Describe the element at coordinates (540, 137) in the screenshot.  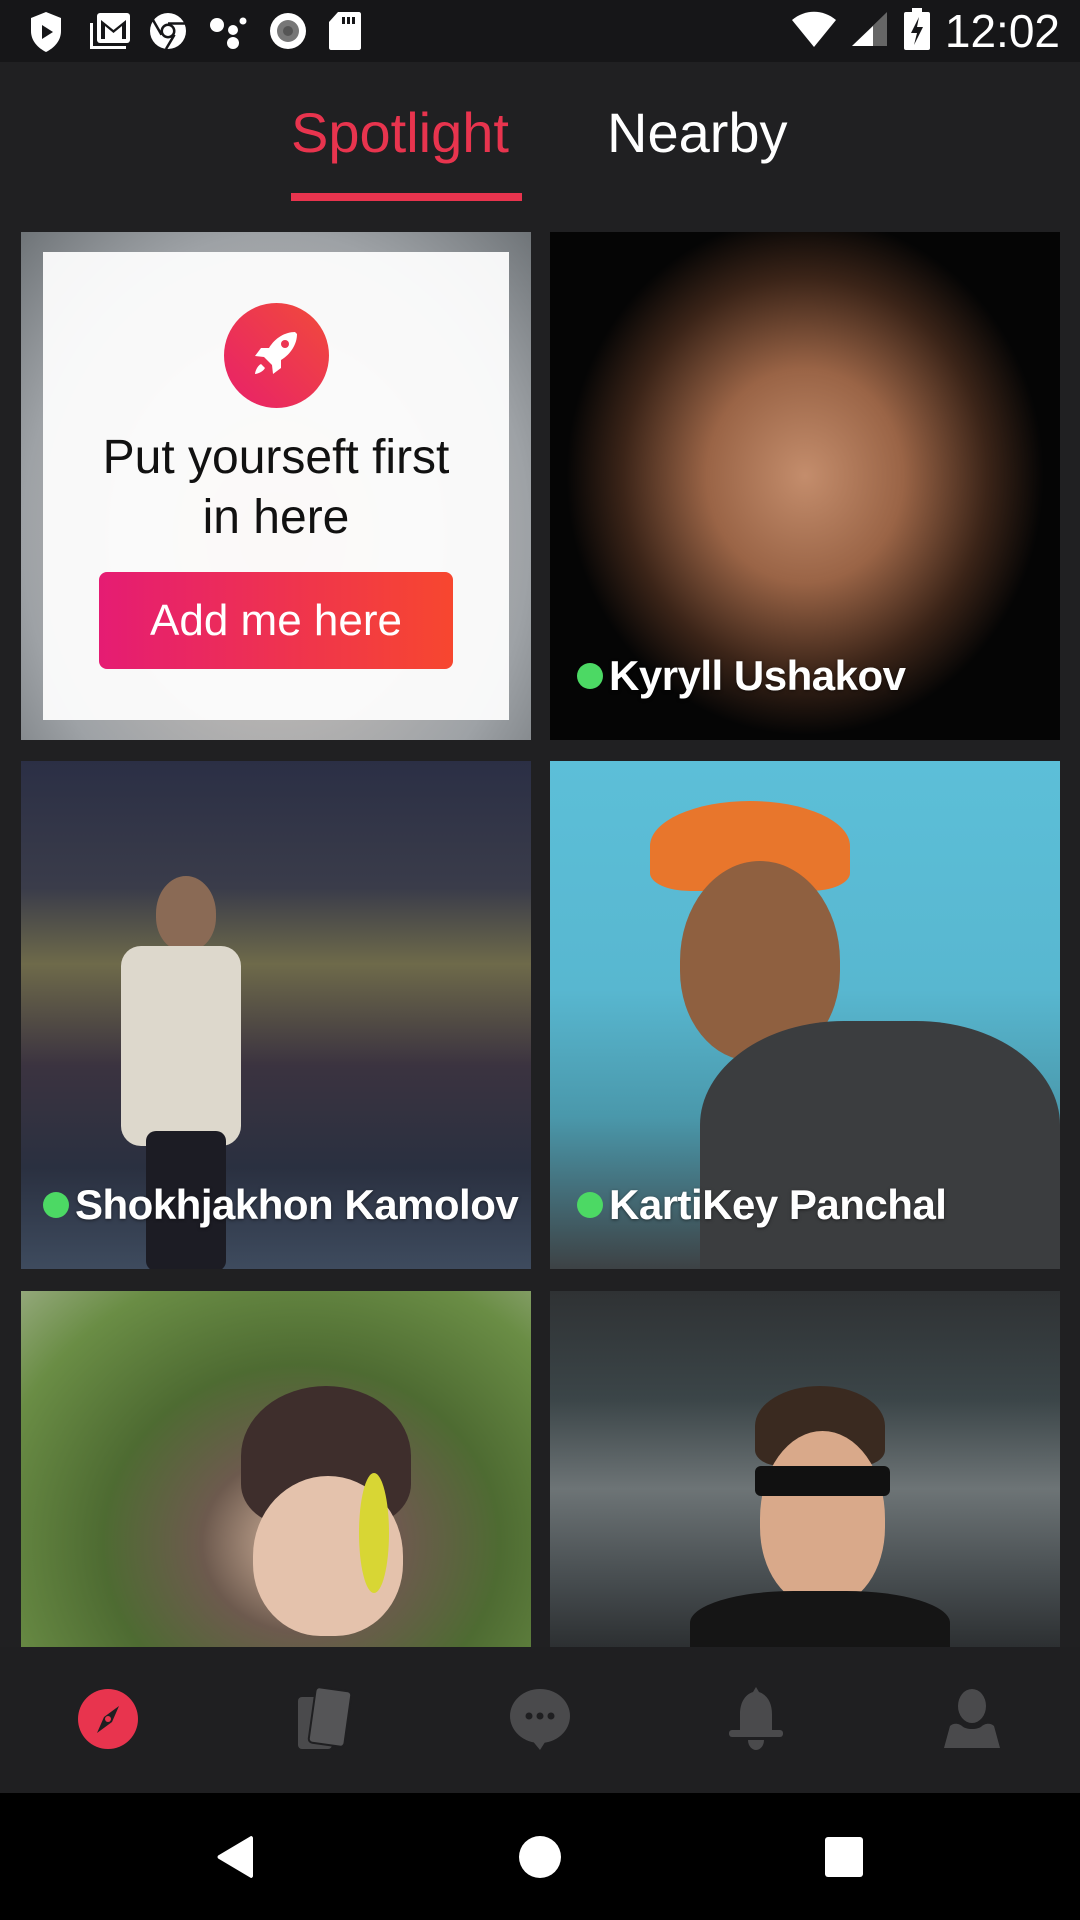
I see `tab-header: Spotlight Nearby` at that location.